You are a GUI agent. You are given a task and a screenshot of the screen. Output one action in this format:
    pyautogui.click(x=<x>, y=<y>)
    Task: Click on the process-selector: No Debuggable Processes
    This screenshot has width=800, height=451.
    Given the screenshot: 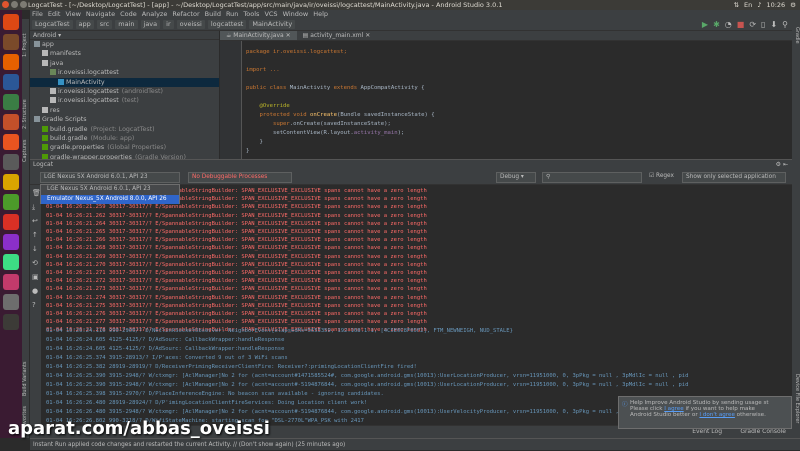 What is the action you would take?
    pyautogui.click(x=240, y=177)
    